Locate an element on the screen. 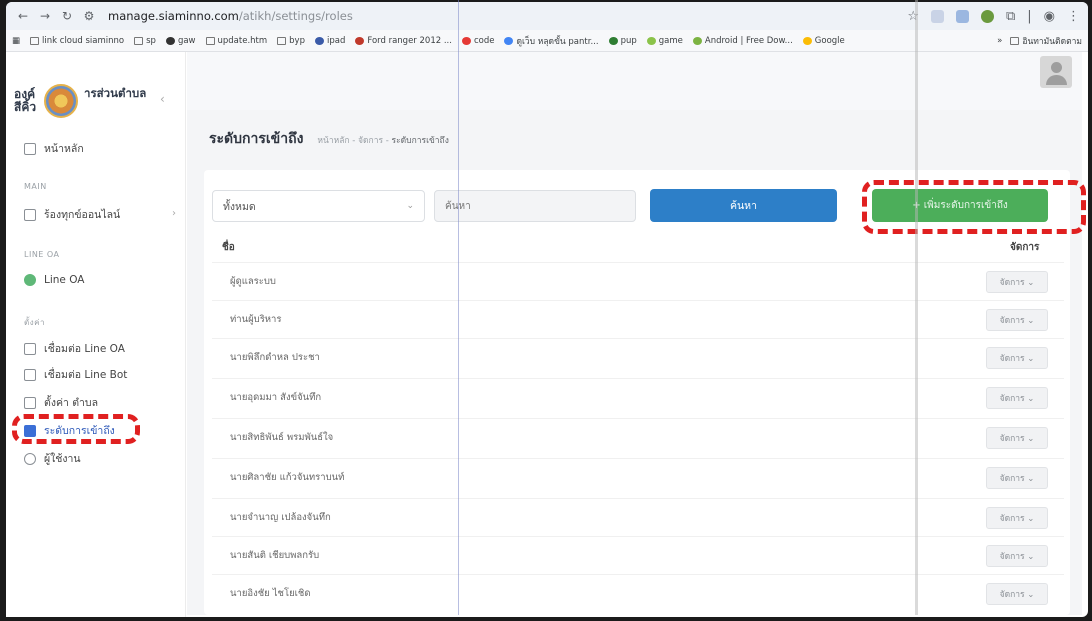 The width and height of the screenshot is (1092, 621). apps-grid-icon: ▦ is located at coordinates (16, 41).